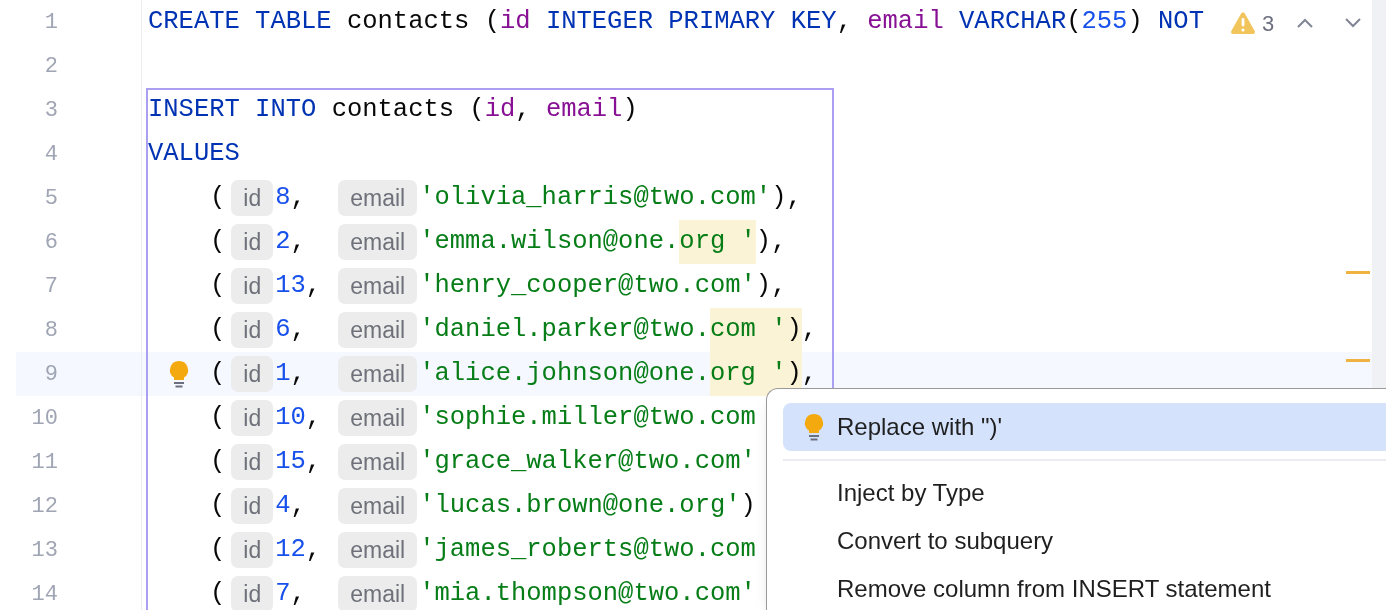 This screenshot has height=610, width=1386. Describe the element at coordinates (50, 374) in the screenshot. I see `line-number: 9` at that location.